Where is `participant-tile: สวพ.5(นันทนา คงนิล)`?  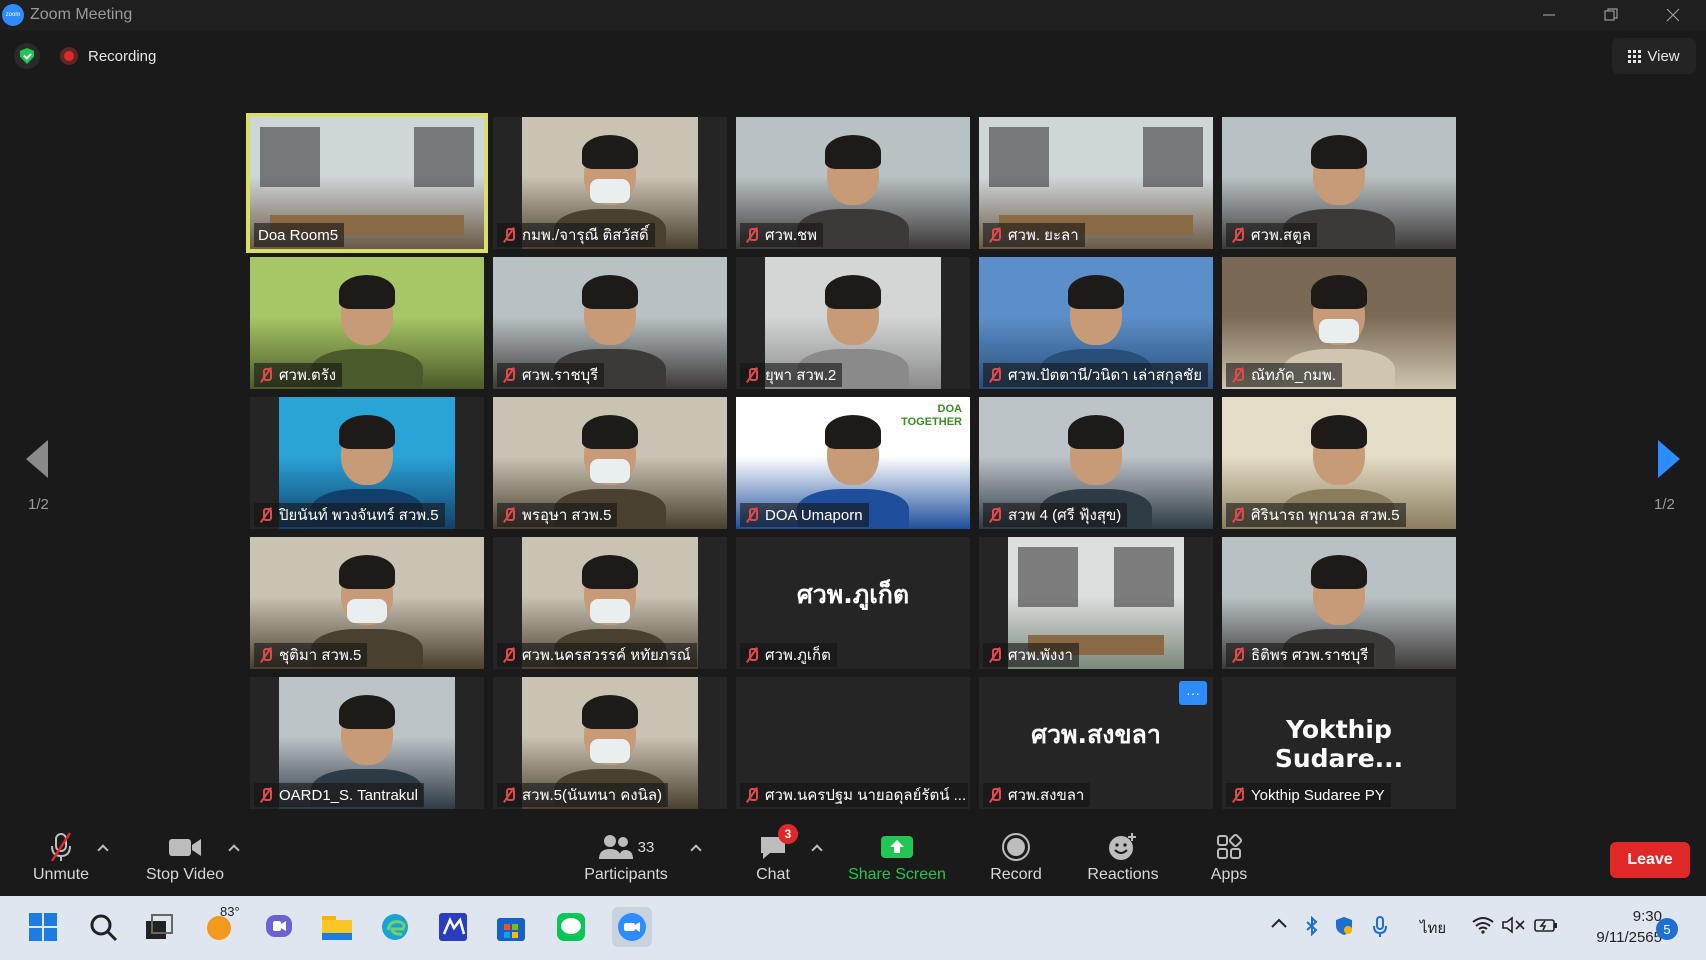 participant-tile: สวพ.5(นันทนา คงนิล) is located at coordinates (610, 743).